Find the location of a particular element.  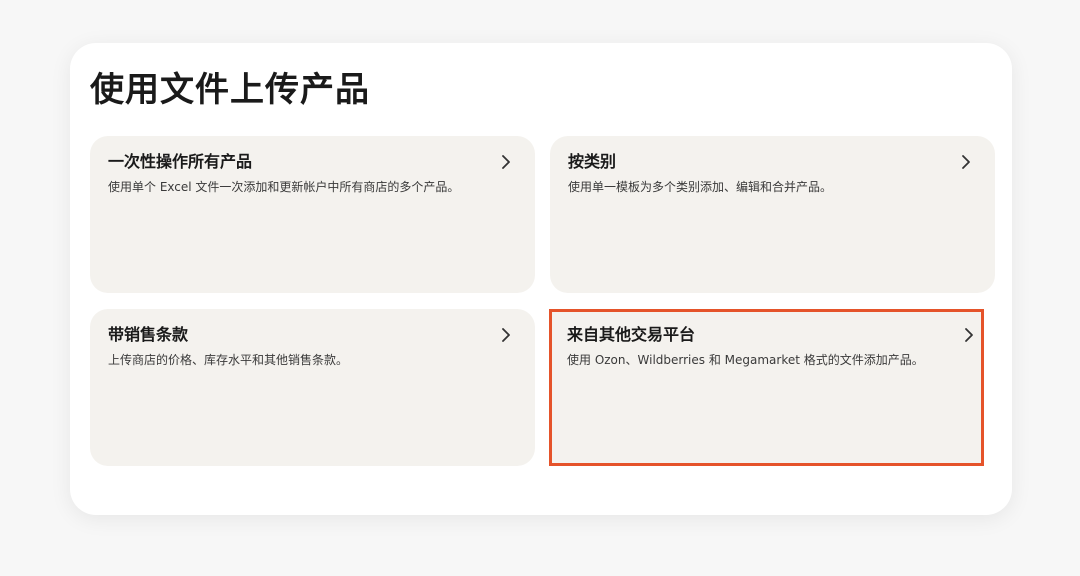

card-title: 来自其他交易平台 is located at coordinates (631, 334).